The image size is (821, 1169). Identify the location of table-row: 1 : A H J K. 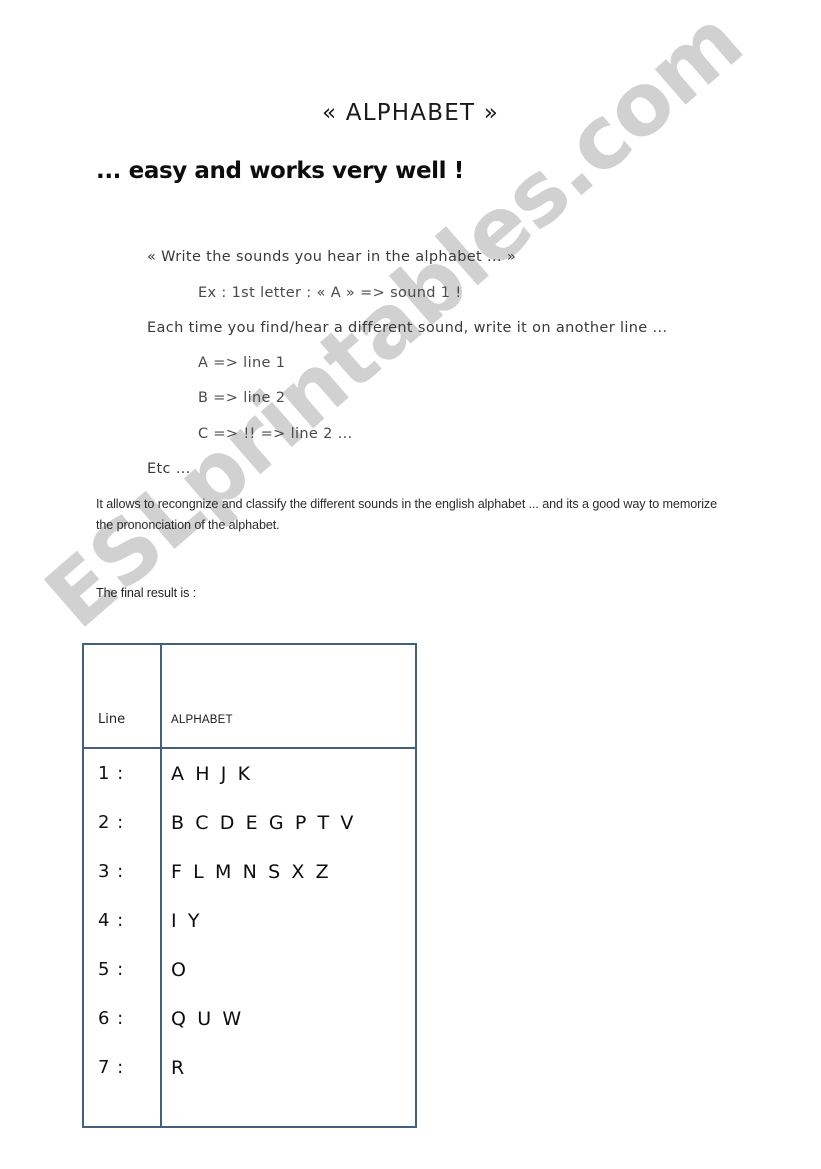
(249, 773).